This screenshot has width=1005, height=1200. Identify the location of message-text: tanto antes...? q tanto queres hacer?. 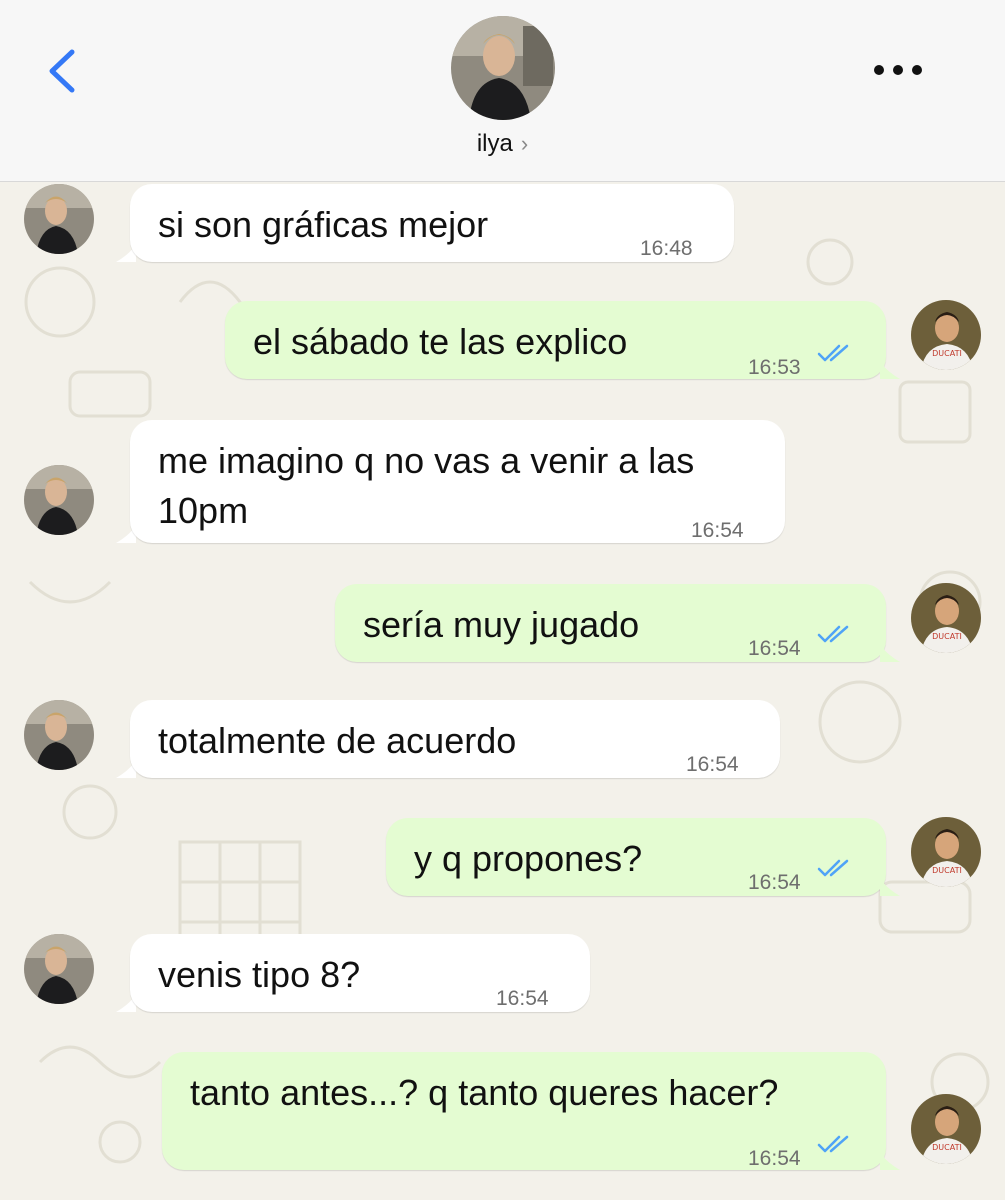
(484, 1092).